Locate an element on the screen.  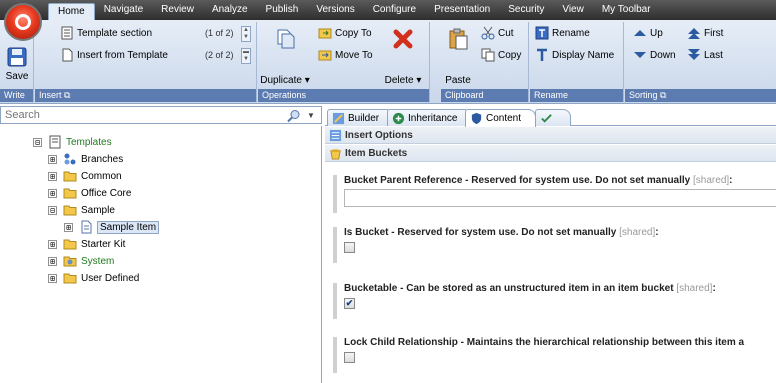
tab-home: Home is located at coordinates (71, 11).